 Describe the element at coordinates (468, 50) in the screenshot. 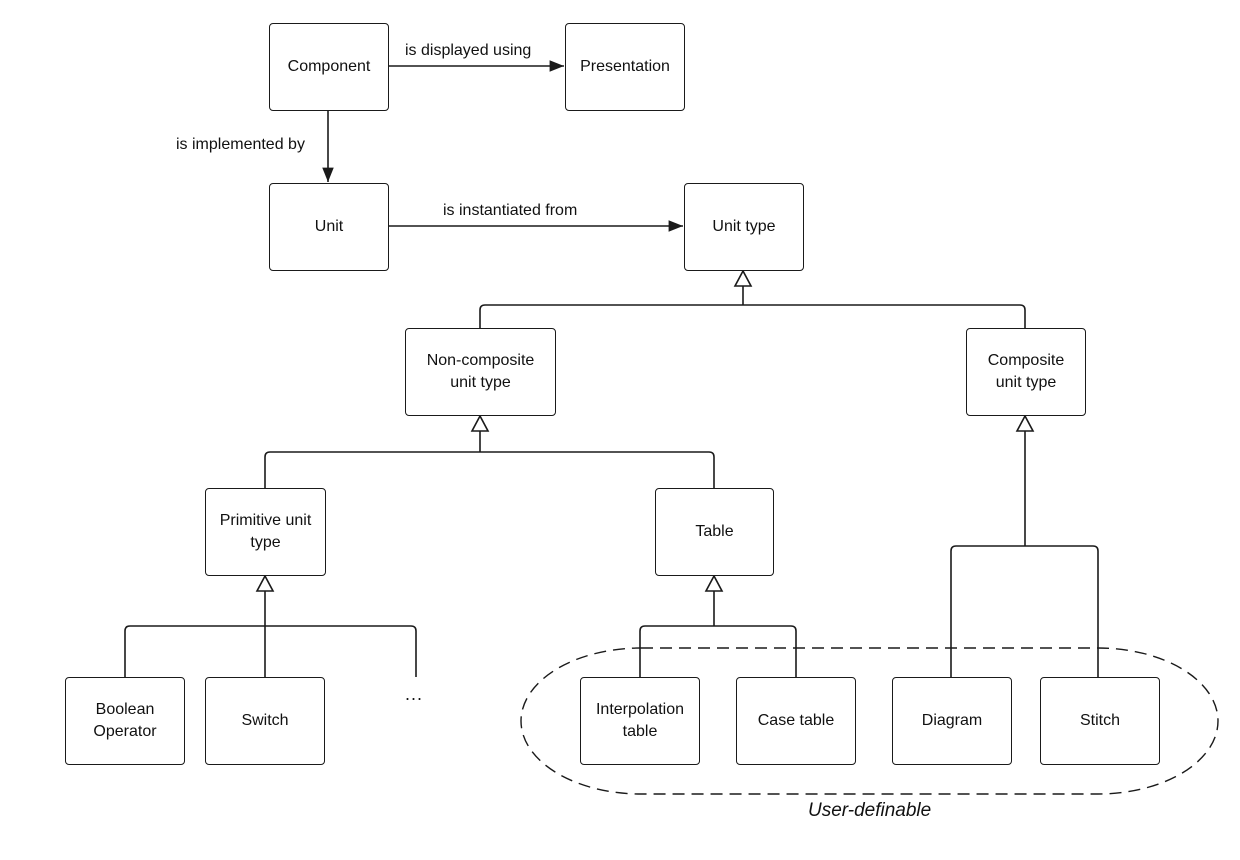

I see `edge-label-displayed-using: is displayed using` at that location.